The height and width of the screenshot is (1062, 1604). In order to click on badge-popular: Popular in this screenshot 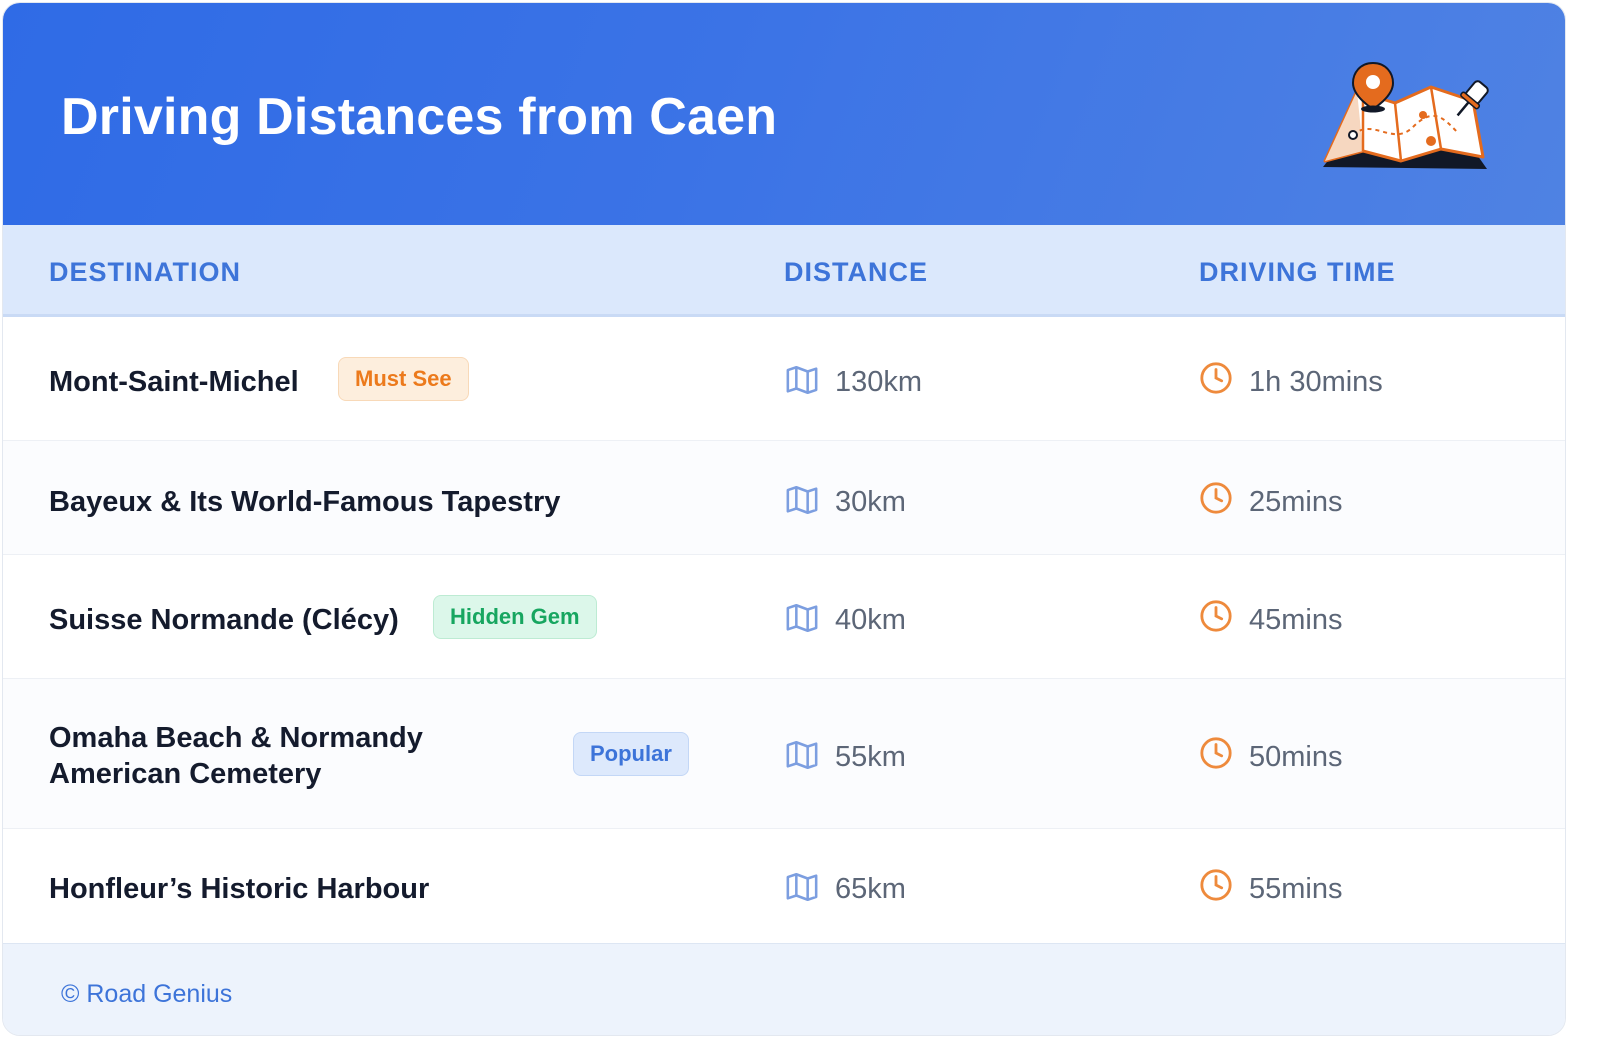, I will do `click(631, 754)`.